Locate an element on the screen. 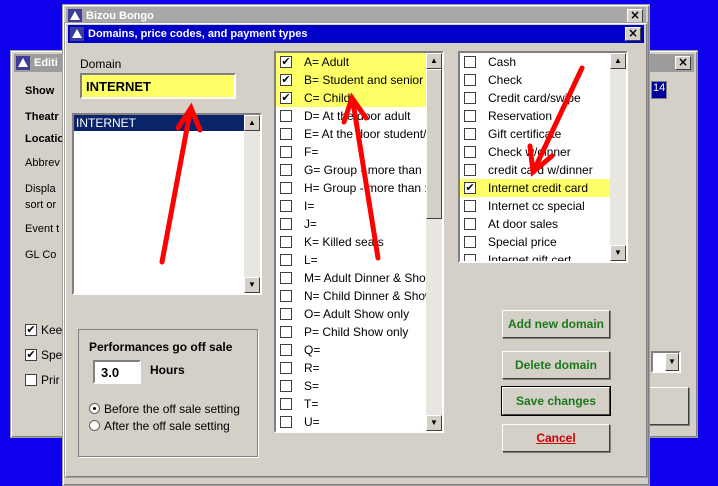 This screenshot has height=486, width=718. scroll-thumb is located at coordinates (434, 144).